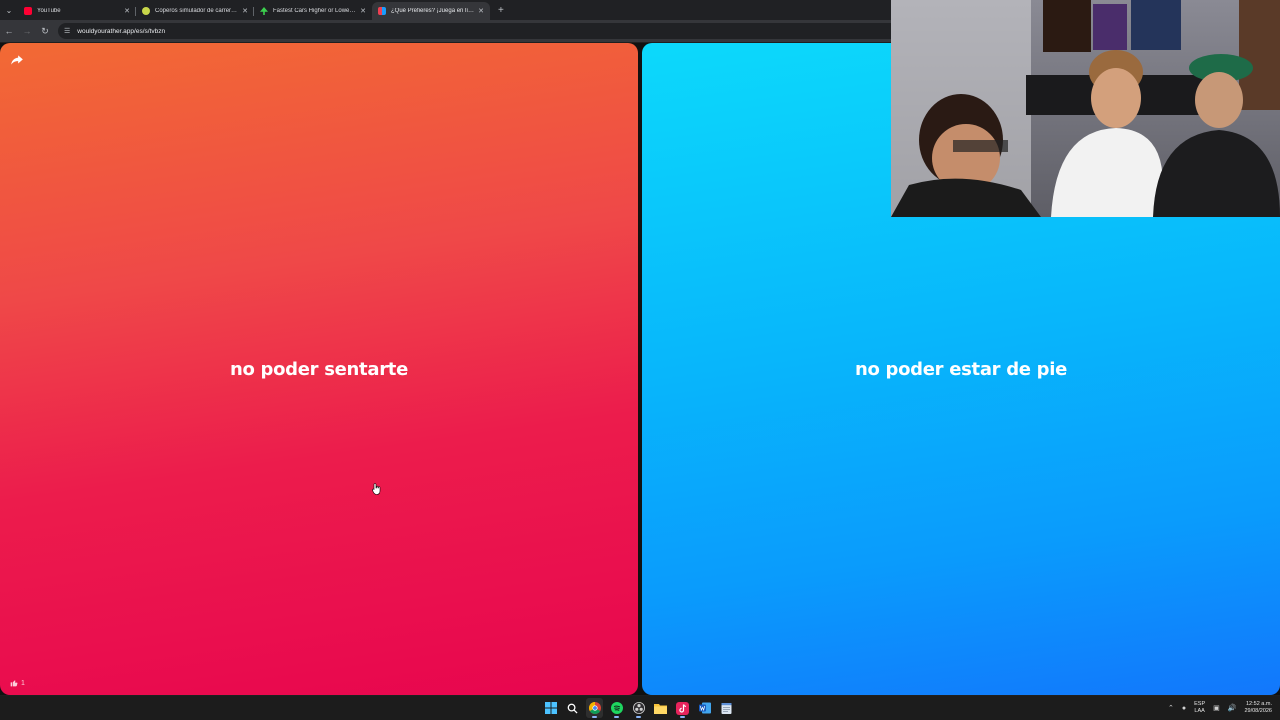 This screenshot has width=1280, height=720. I want to click on windows-start-icon, so click(550, 708).